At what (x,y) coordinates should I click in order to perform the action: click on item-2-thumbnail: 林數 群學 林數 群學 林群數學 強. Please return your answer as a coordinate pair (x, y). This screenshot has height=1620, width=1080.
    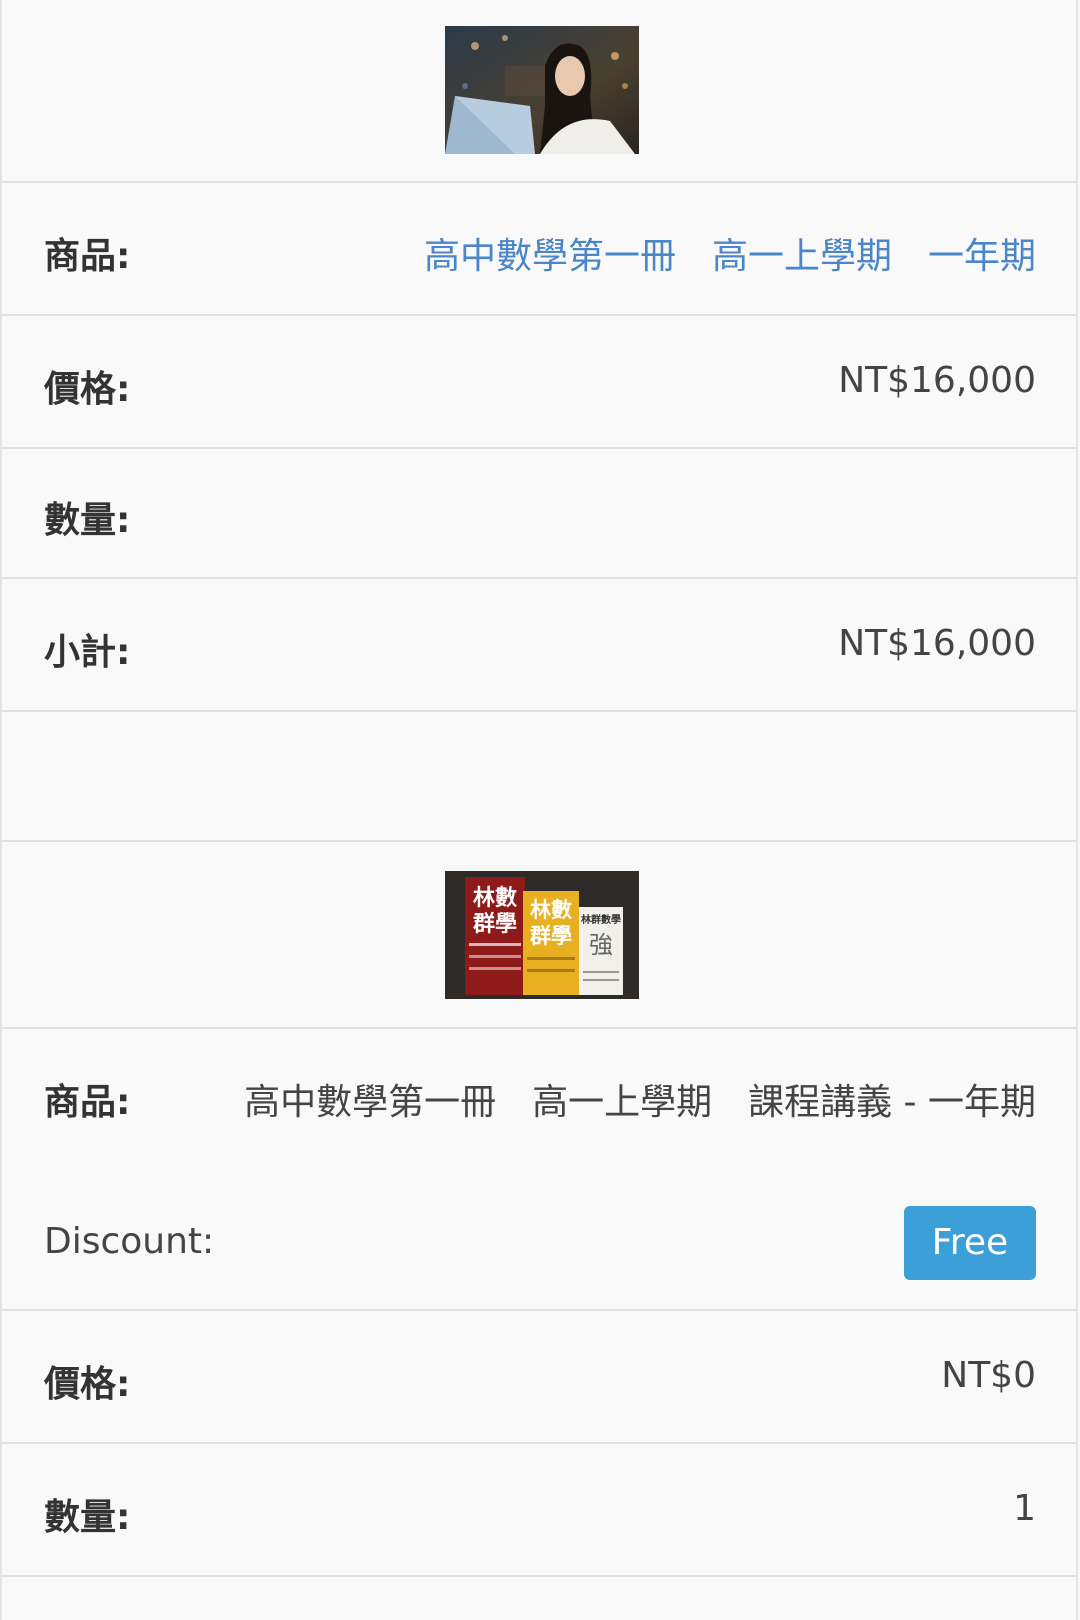
    Looking at the image, I should click on (542, 935).